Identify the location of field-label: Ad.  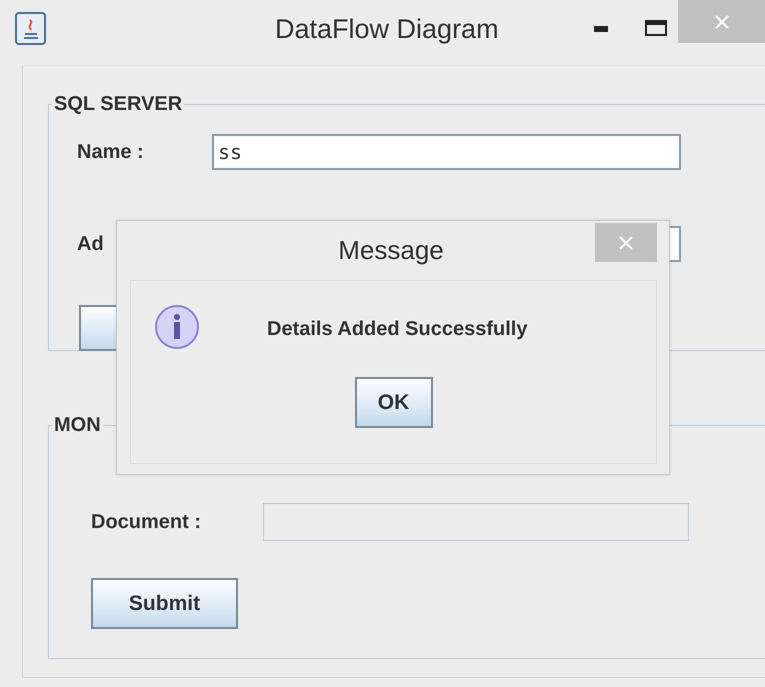
(91, 244).